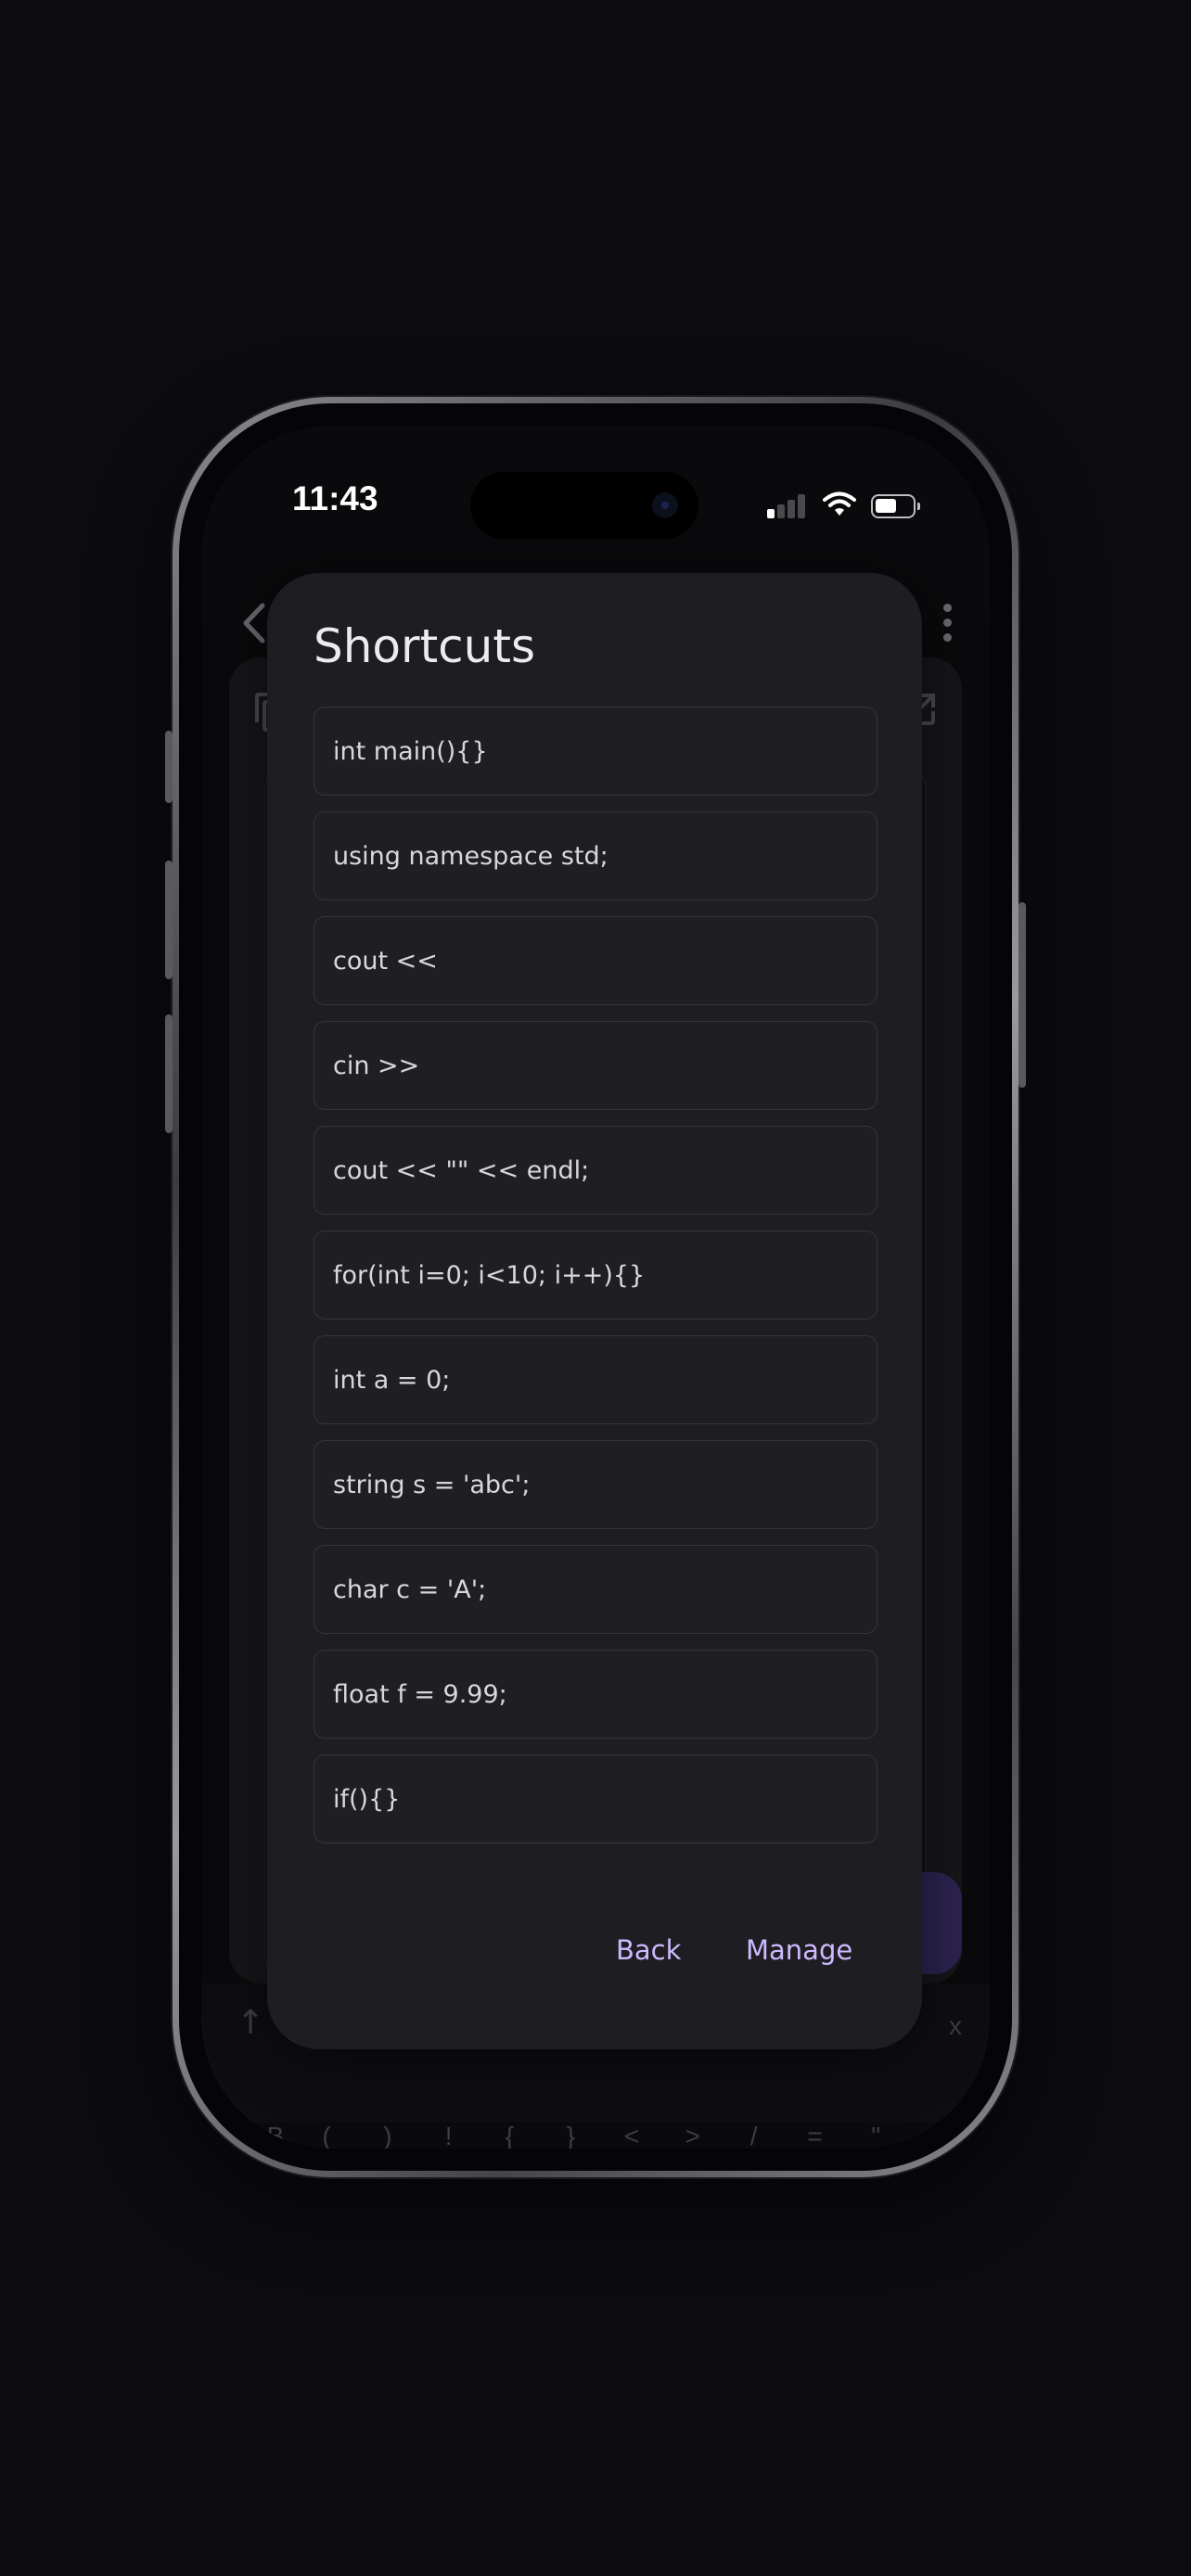 This screenshot has width=1191, height=2576. Describe the element at coordinates (326, 2136) in the screenshot. I see `key-open-paren: (` at that location.